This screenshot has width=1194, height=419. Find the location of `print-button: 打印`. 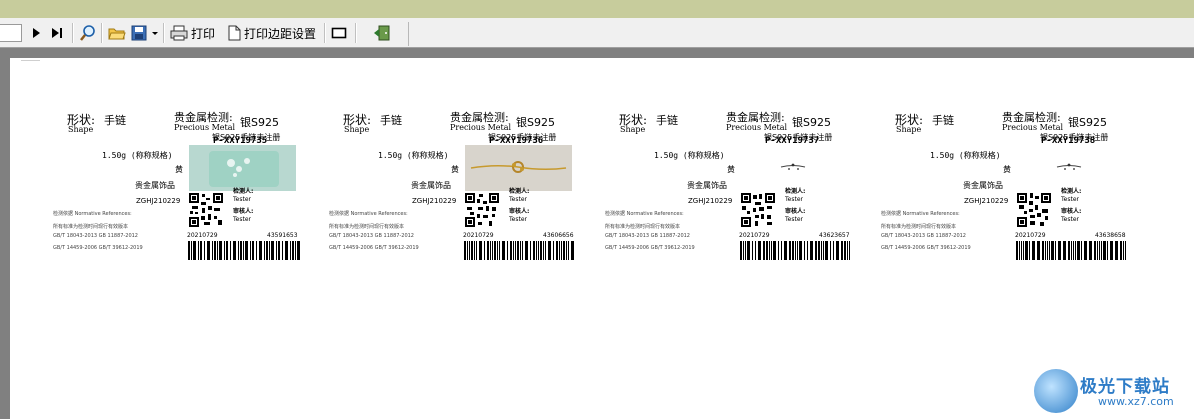

print-button: 打印 is located at coordinates (192, 33).